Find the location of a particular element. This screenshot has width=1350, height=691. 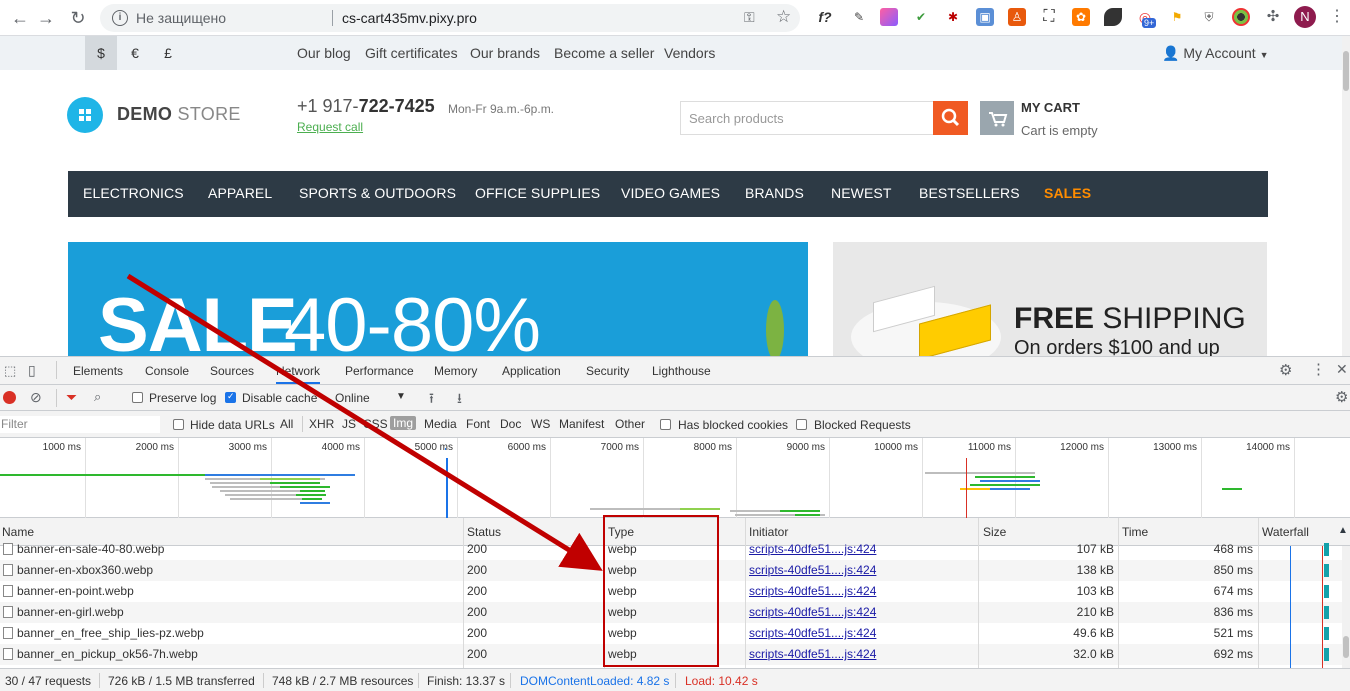

request-call-link: Request call is located at coordinates (330, 127).